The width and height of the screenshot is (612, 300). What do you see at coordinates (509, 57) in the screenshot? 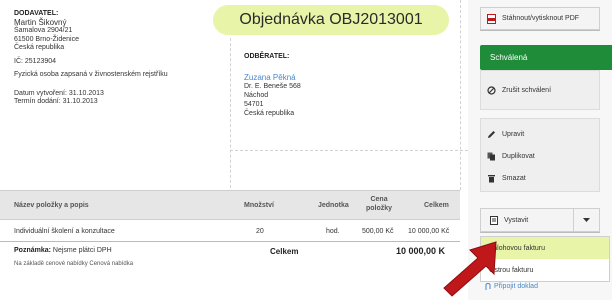
I see `status-label: Schválená` at bounding box center [509, 57].